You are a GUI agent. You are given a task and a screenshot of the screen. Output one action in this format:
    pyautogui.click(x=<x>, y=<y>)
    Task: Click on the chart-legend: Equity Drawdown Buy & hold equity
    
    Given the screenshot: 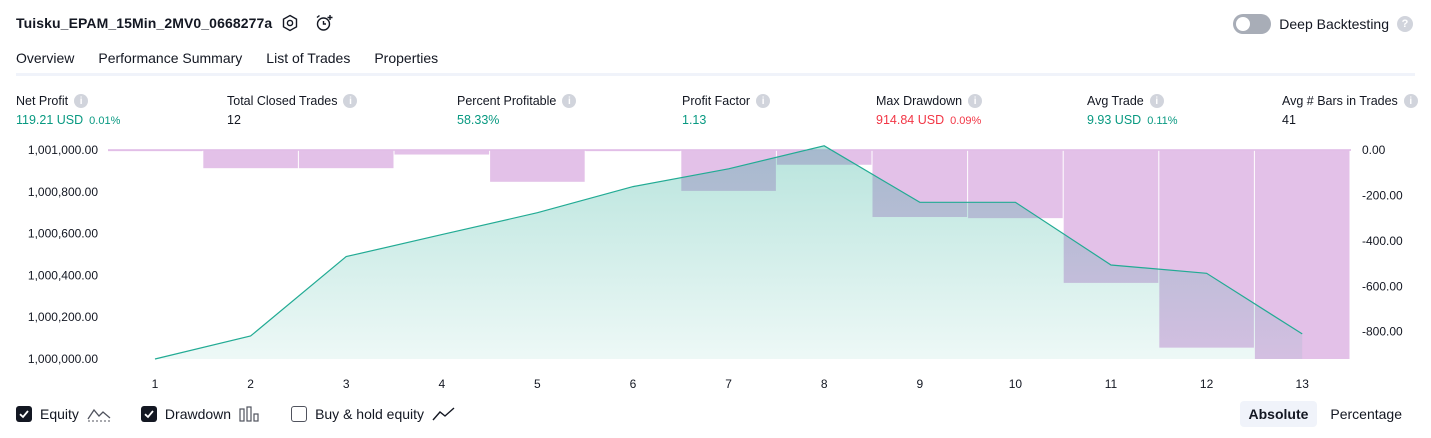 What is the action you would take?
    pyautogui.click(x=251, y=414)
    